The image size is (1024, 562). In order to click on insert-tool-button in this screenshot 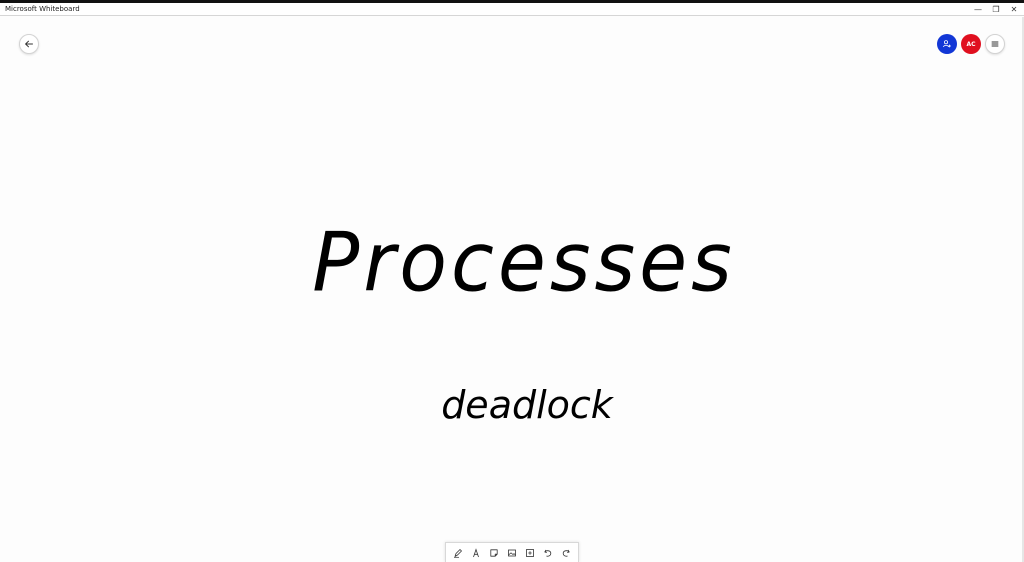, I will do `click(530, 553)`.